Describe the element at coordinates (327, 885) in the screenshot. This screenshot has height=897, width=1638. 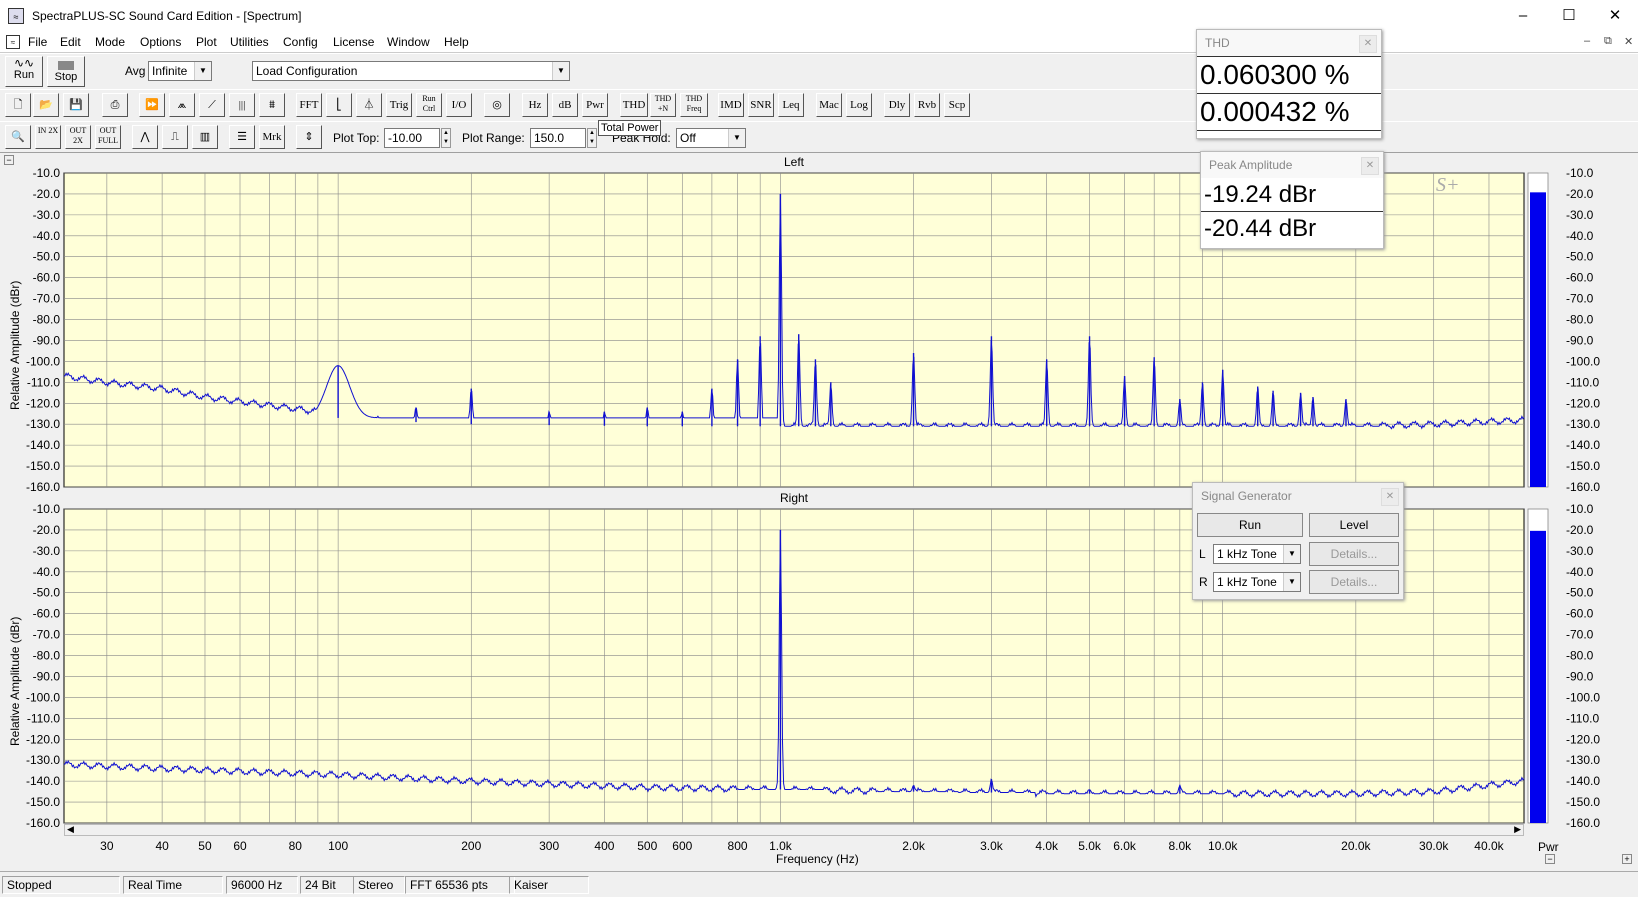
I see `status-bit-depth: 24 Bit` at that location.